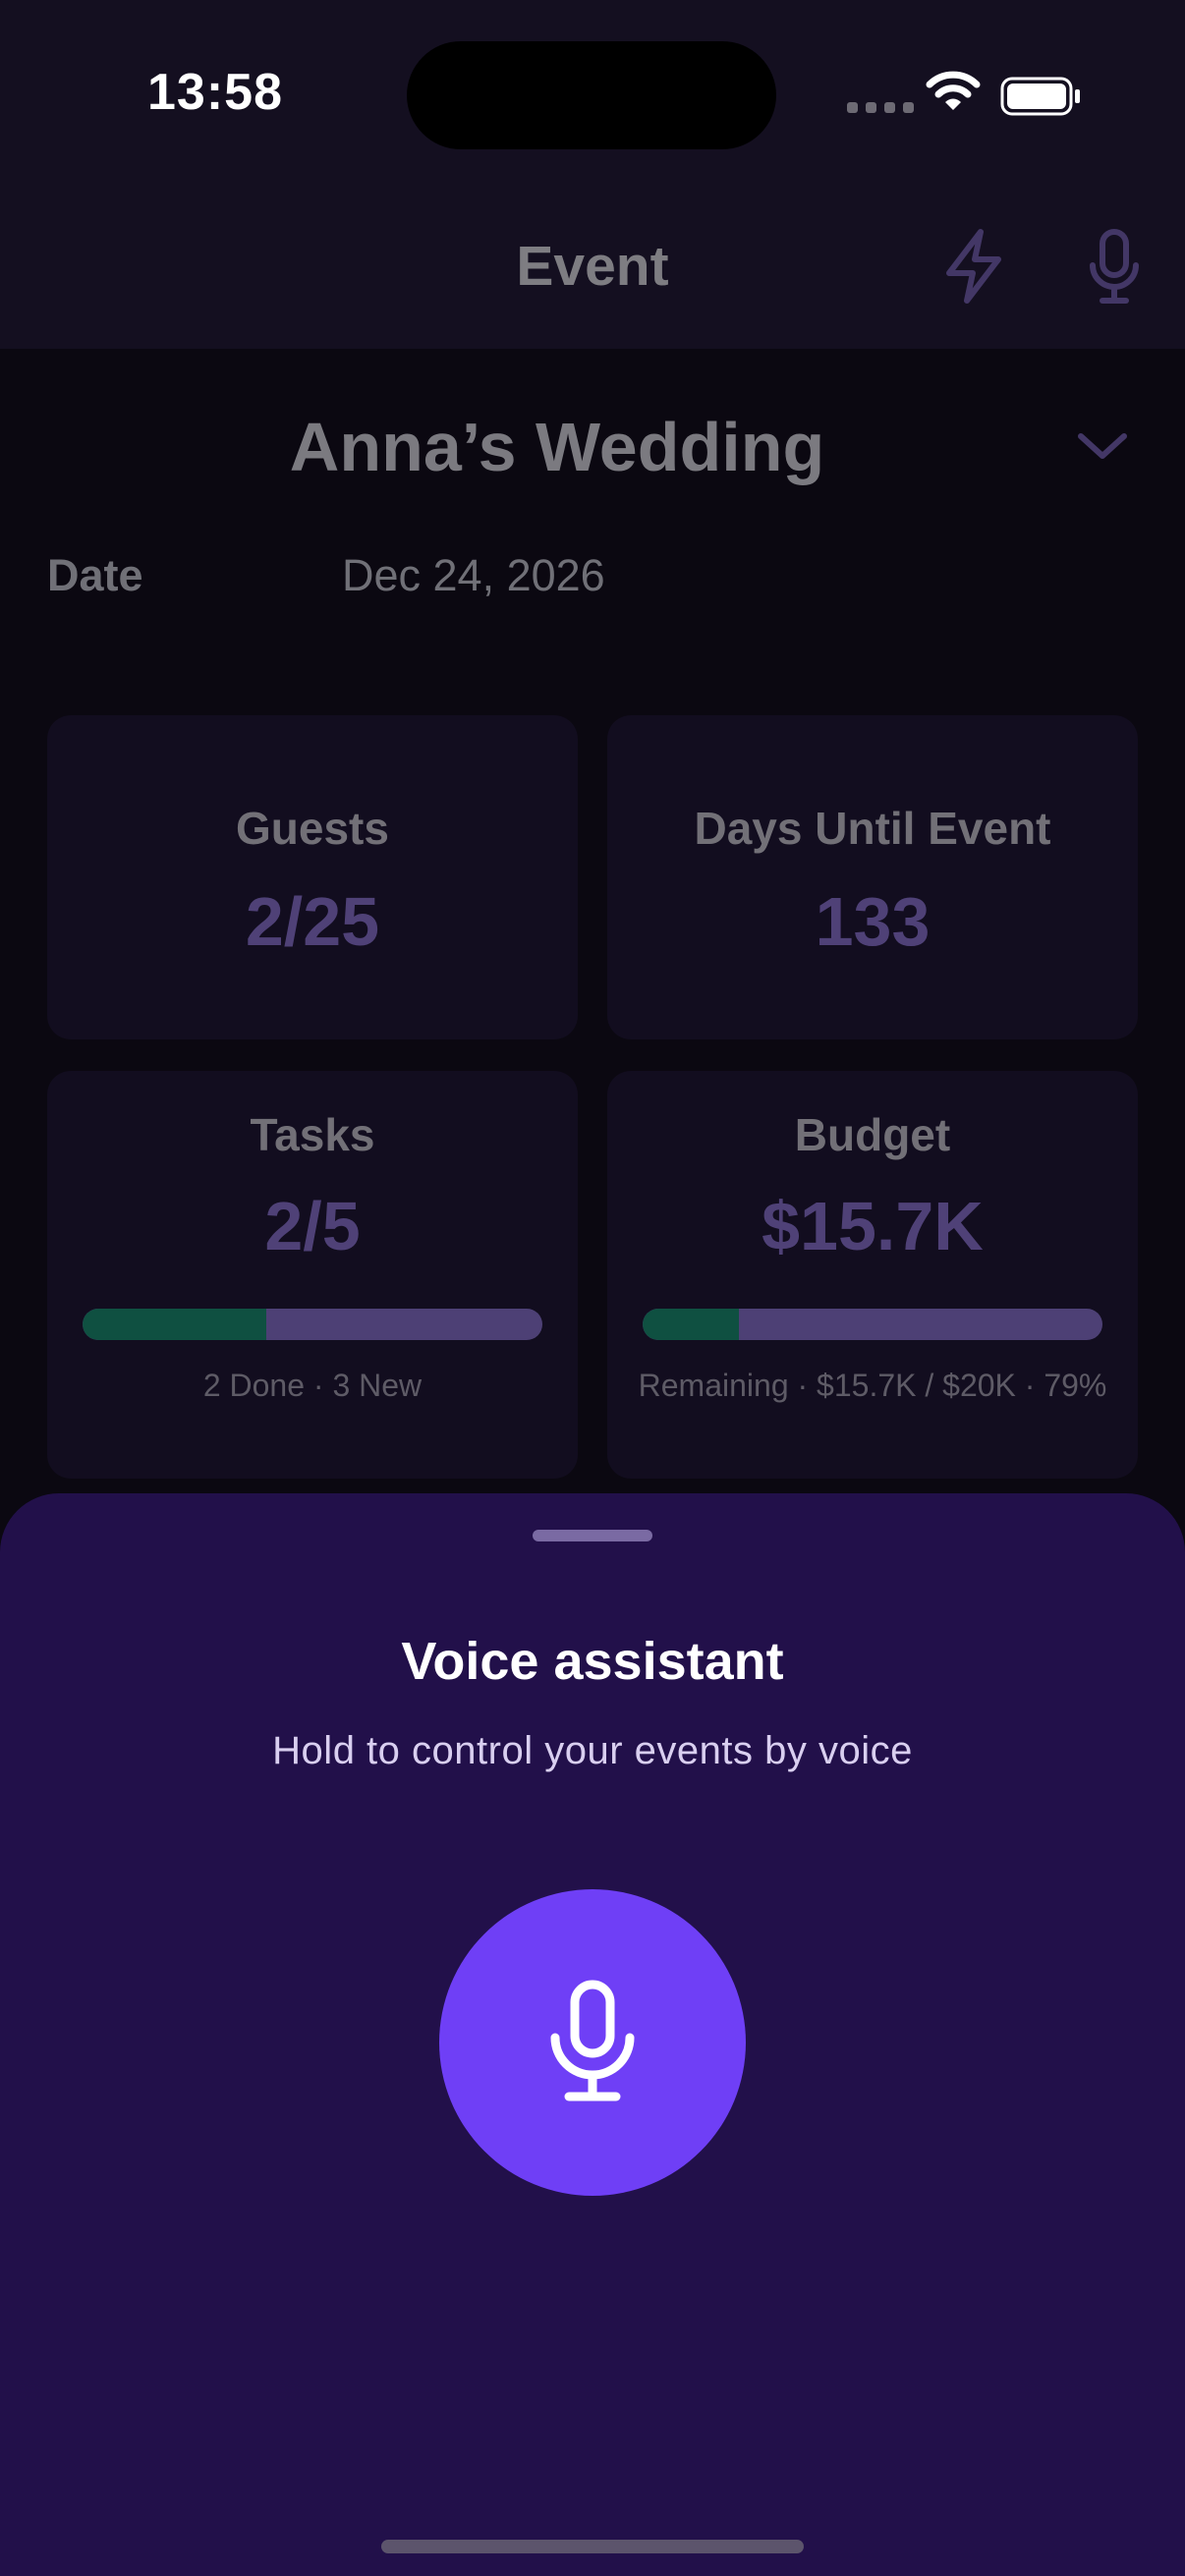 The image size is (1185, 2576). What do you see at coordinates (313, 1324) in the screenshot?
I see `tasks-progress-bar` at bounding box center [313, 1324].